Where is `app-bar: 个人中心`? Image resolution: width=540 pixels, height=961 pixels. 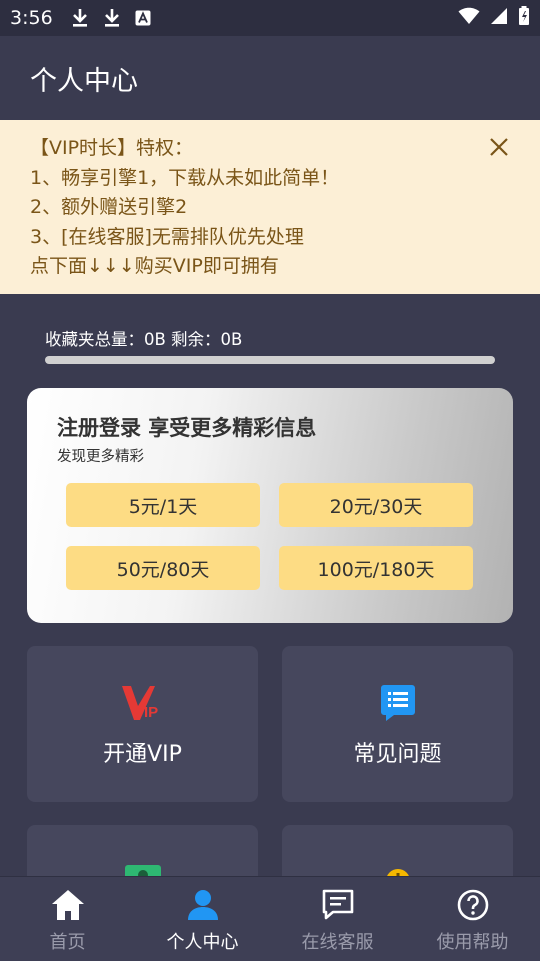
app-bar: 个人中心 is located at coordinates (270, 78).